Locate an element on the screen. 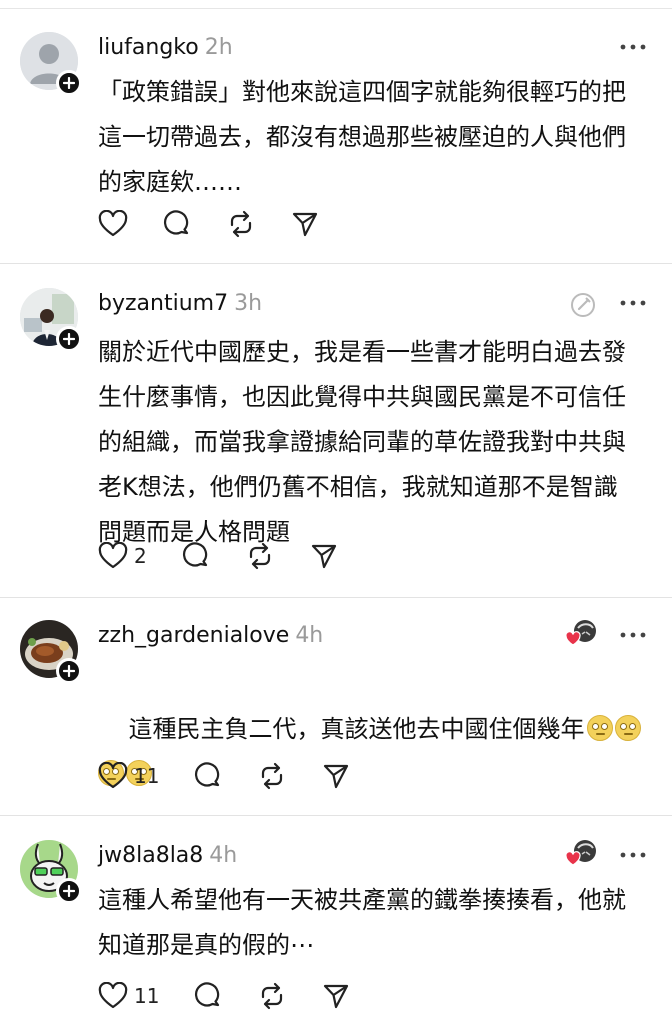 This screenshot has width=672, height=1024. post-time: 3h is located at coordinates (248, 303).